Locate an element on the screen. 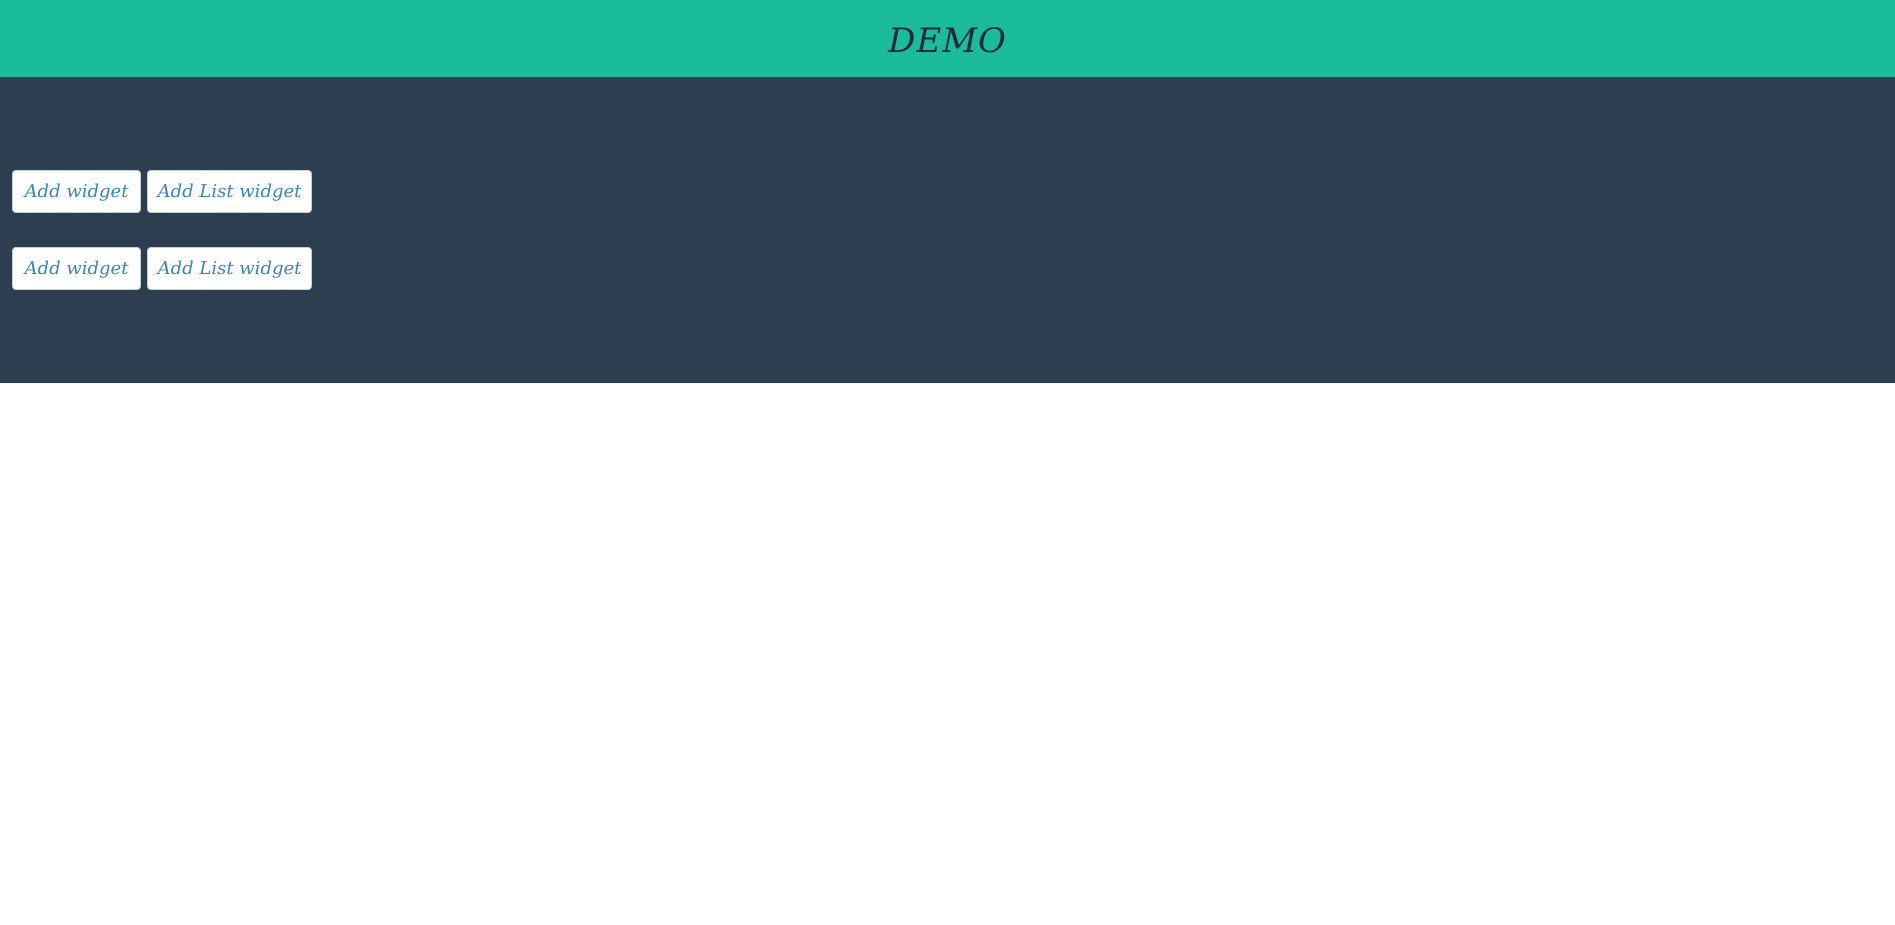 The width and height of the screenshot is (1895, 925). page-title: DEMO is located at coordinates (947, 40).